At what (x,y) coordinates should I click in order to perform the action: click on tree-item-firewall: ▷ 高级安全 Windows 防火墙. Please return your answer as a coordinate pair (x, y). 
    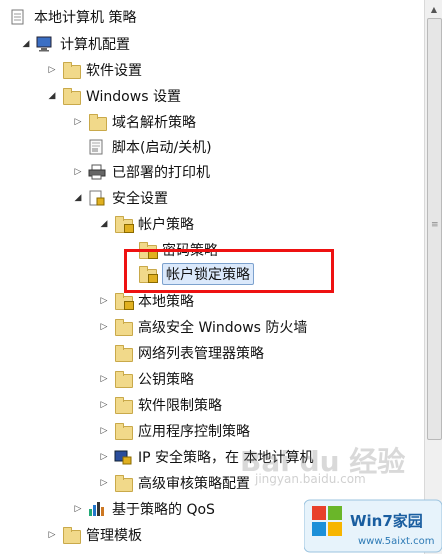
    Looking at the image, I should click on (202, 327).